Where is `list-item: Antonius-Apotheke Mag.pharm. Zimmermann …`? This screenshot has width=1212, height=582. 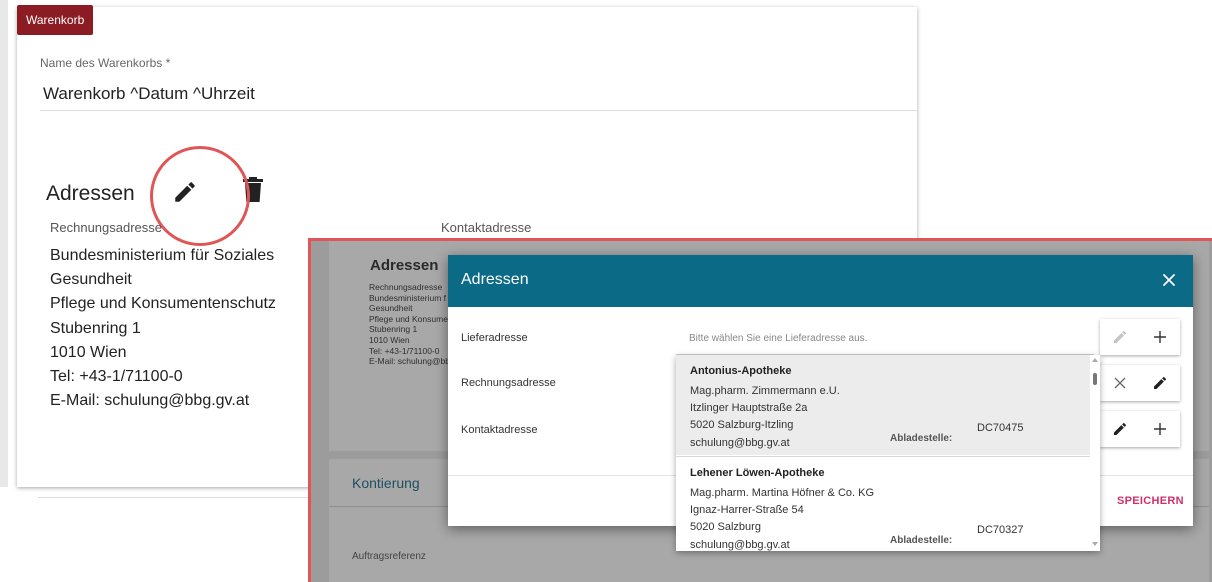 list-item: Antonius-Apotheke Mag.pharm. Zimmermann … is located at coordinates (883, 405).